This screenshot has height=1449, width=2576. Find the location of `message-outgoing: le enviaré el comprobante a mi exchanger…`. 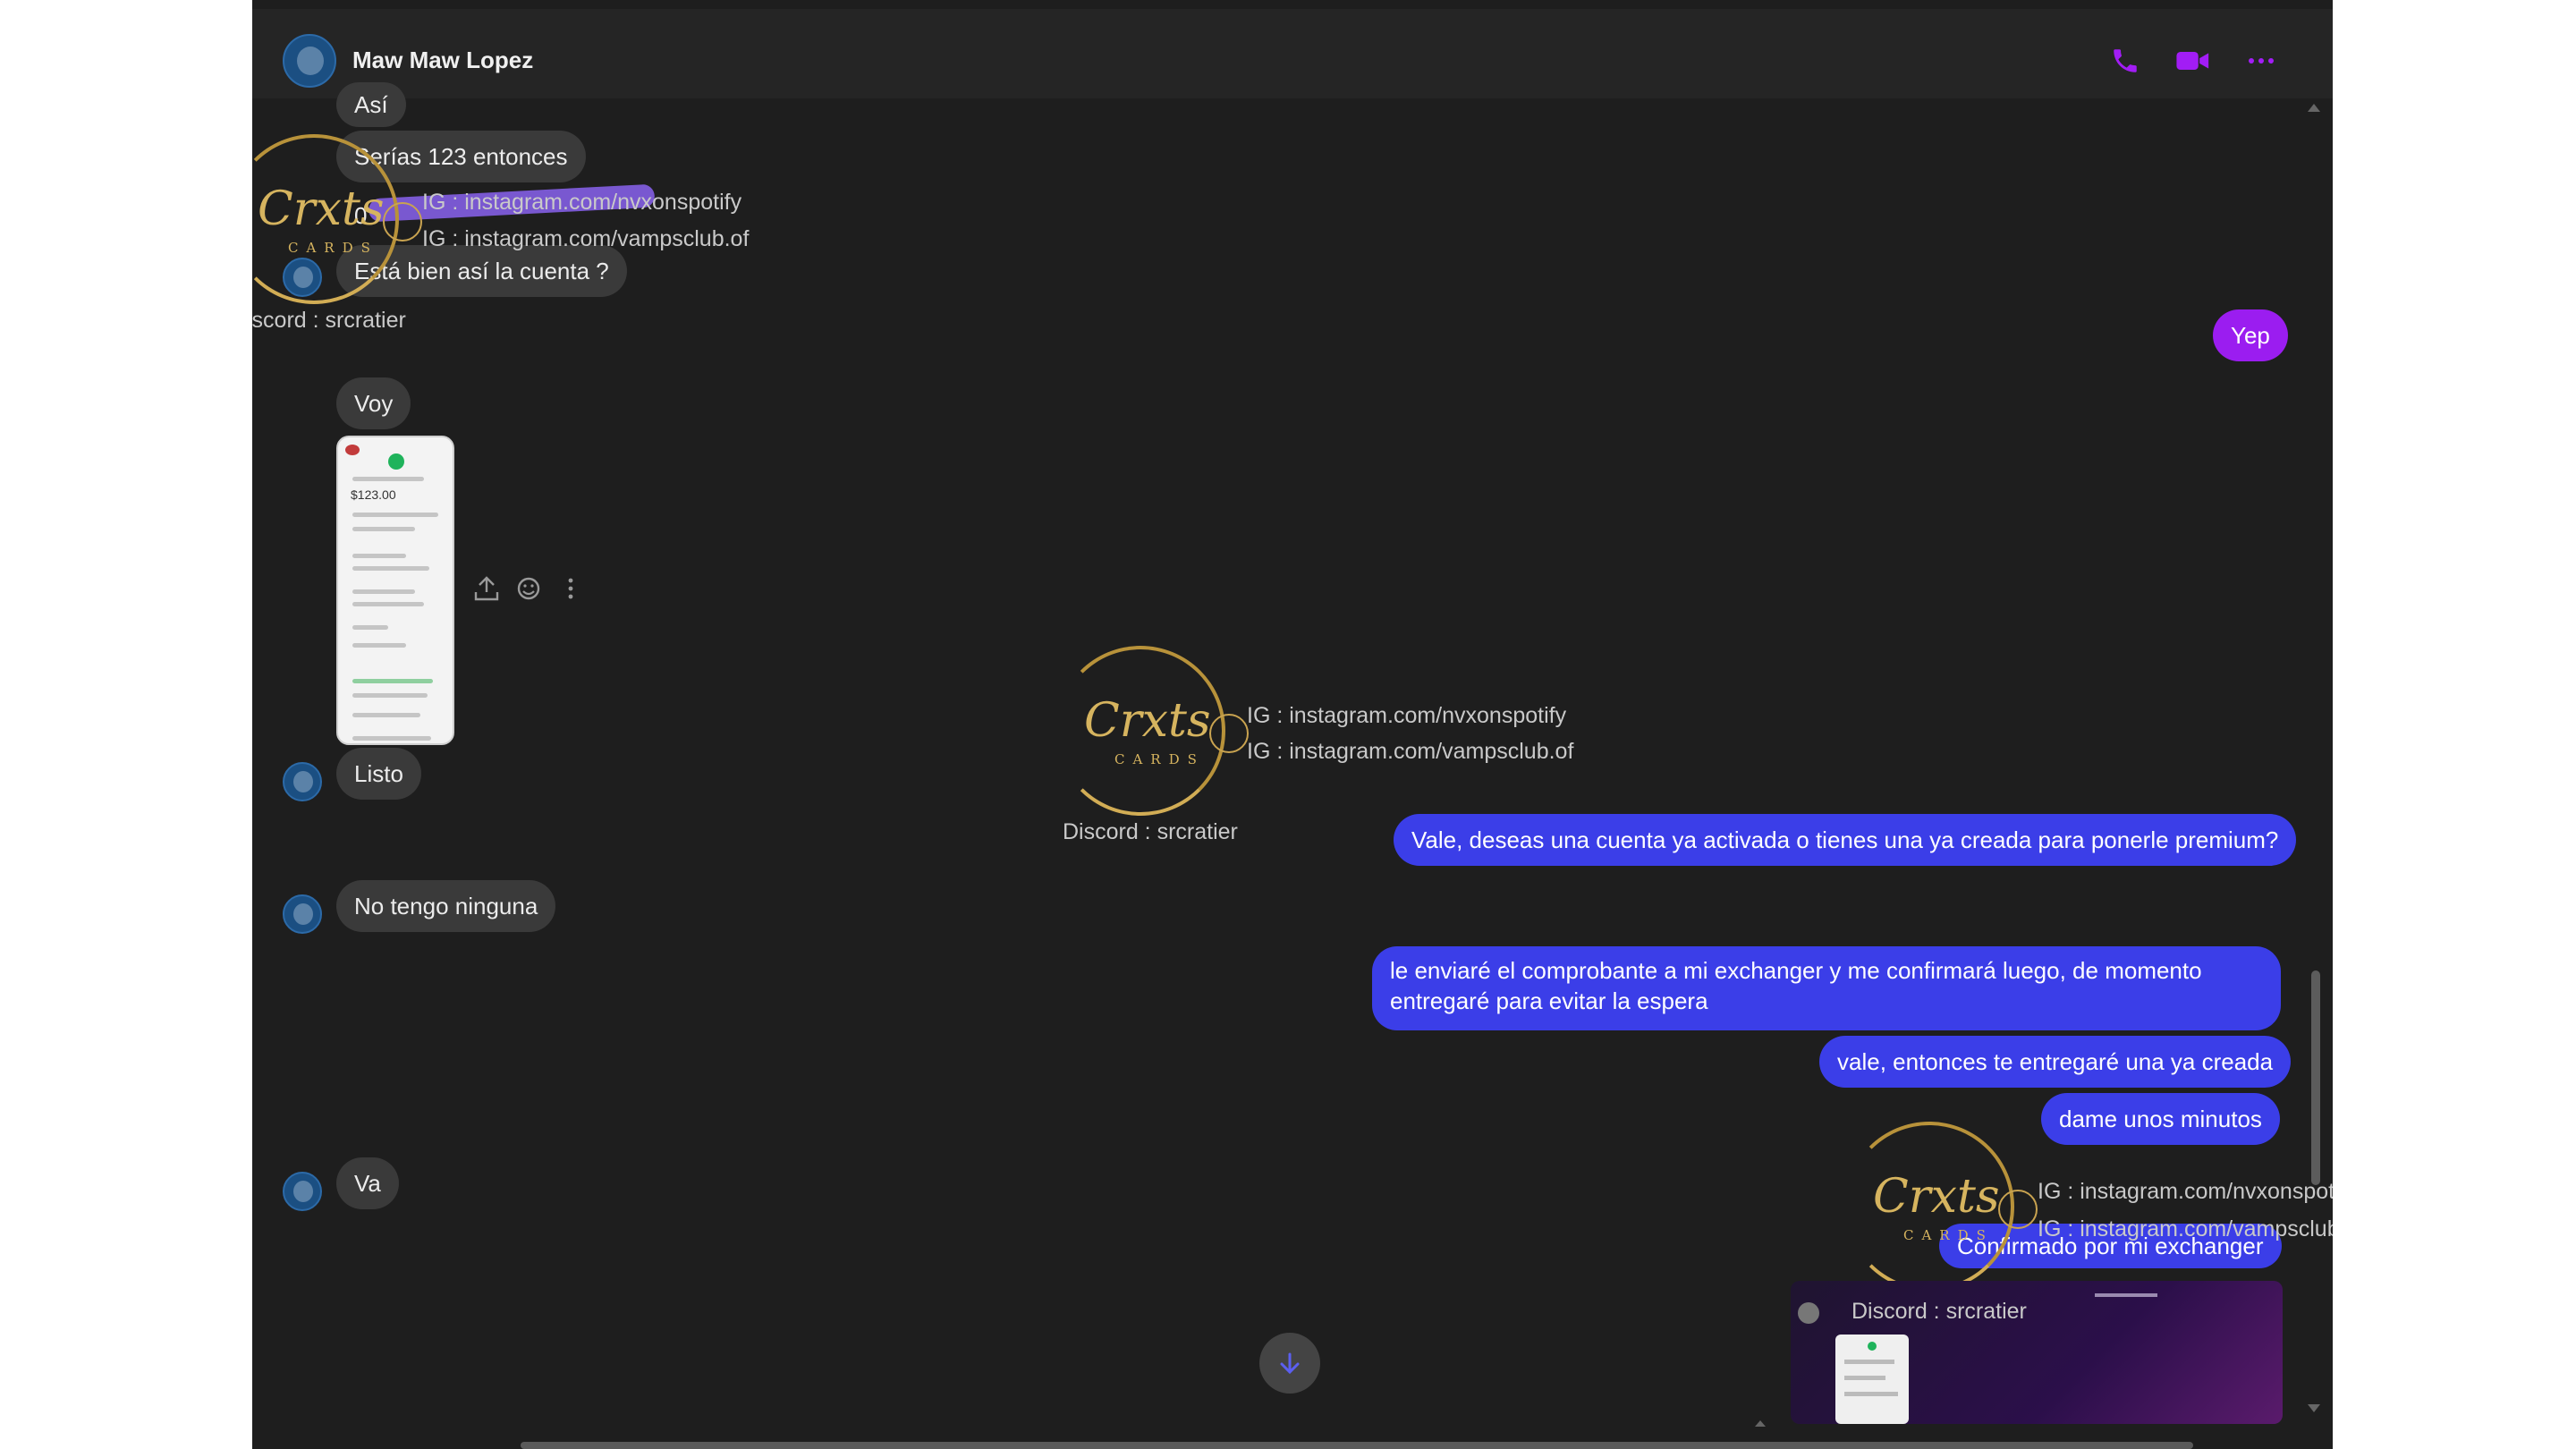

message-outgoing: le enviaré el comprobante a mi exchanger… is located at coordinates (1826, 988).